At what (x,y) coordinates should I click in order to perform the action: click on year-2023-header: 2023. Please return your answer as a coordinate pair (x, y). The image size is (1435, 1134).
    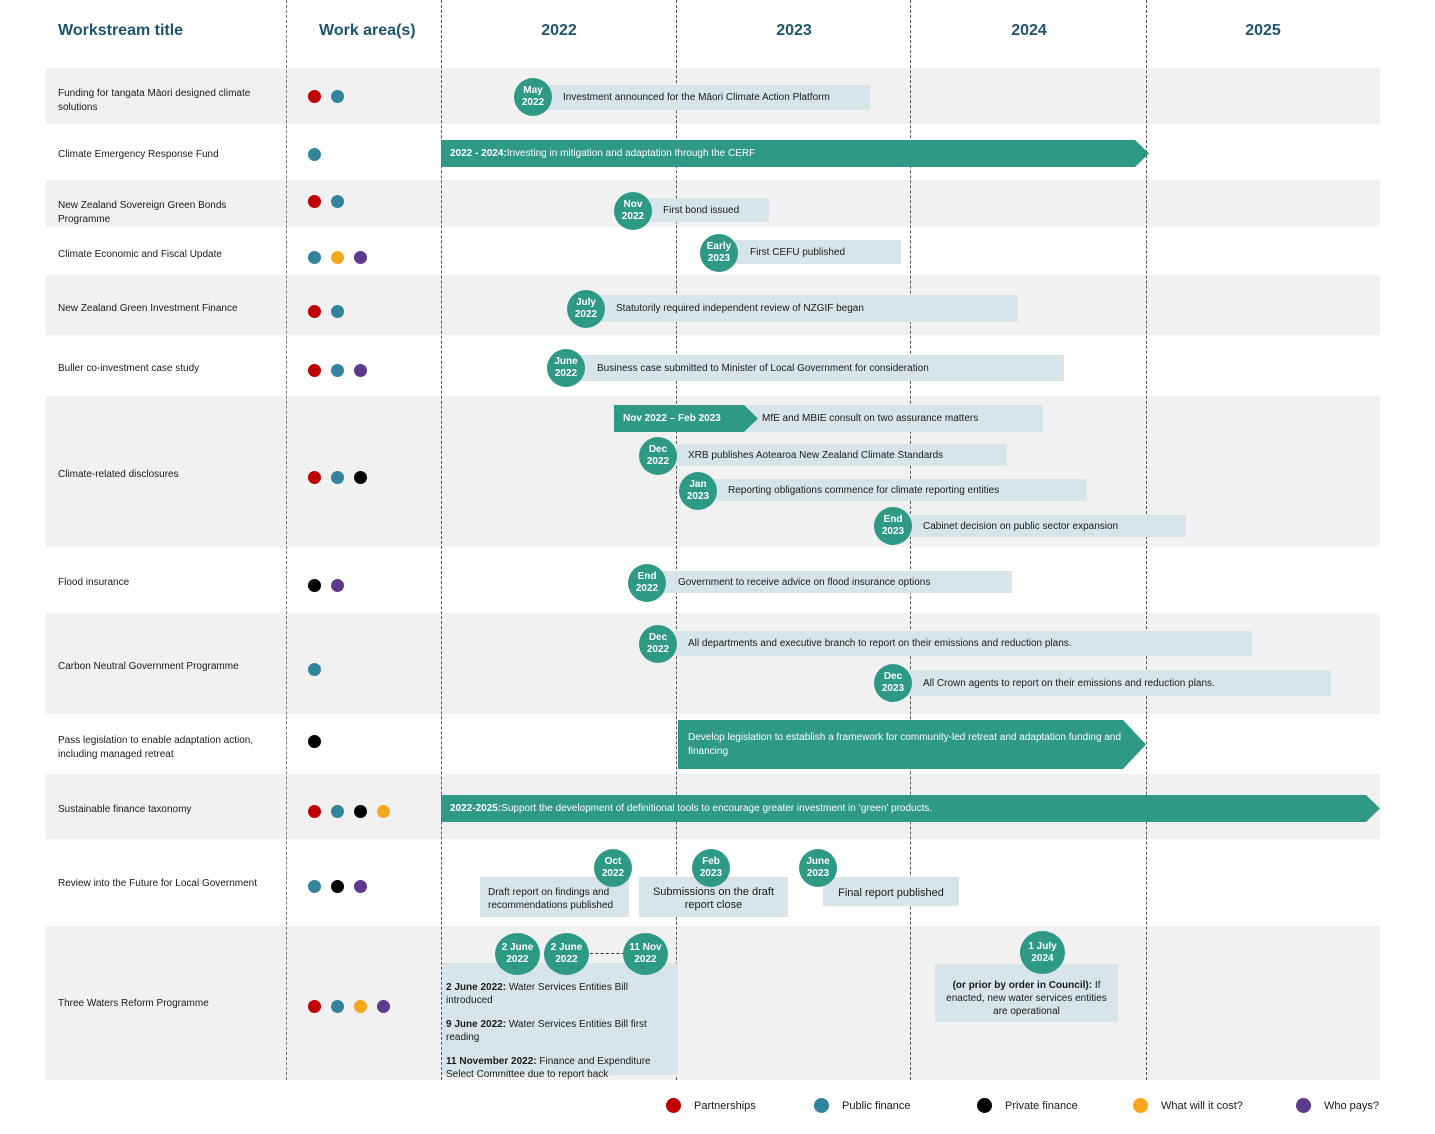
    Looking at the image, I should click on (794, 30).